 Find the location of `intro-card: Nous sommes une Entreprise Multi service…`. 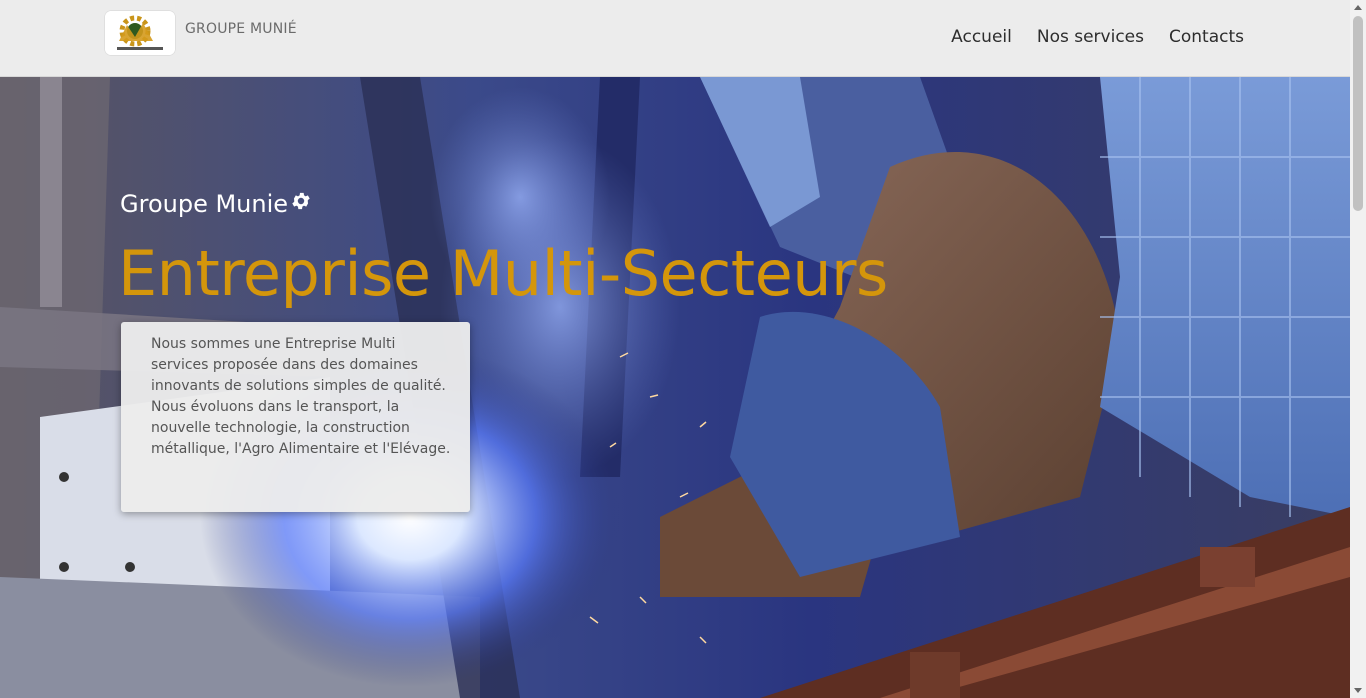

intro-card: Nous sommes une Entreprise Multi service… is located at coordinates (295, 417).